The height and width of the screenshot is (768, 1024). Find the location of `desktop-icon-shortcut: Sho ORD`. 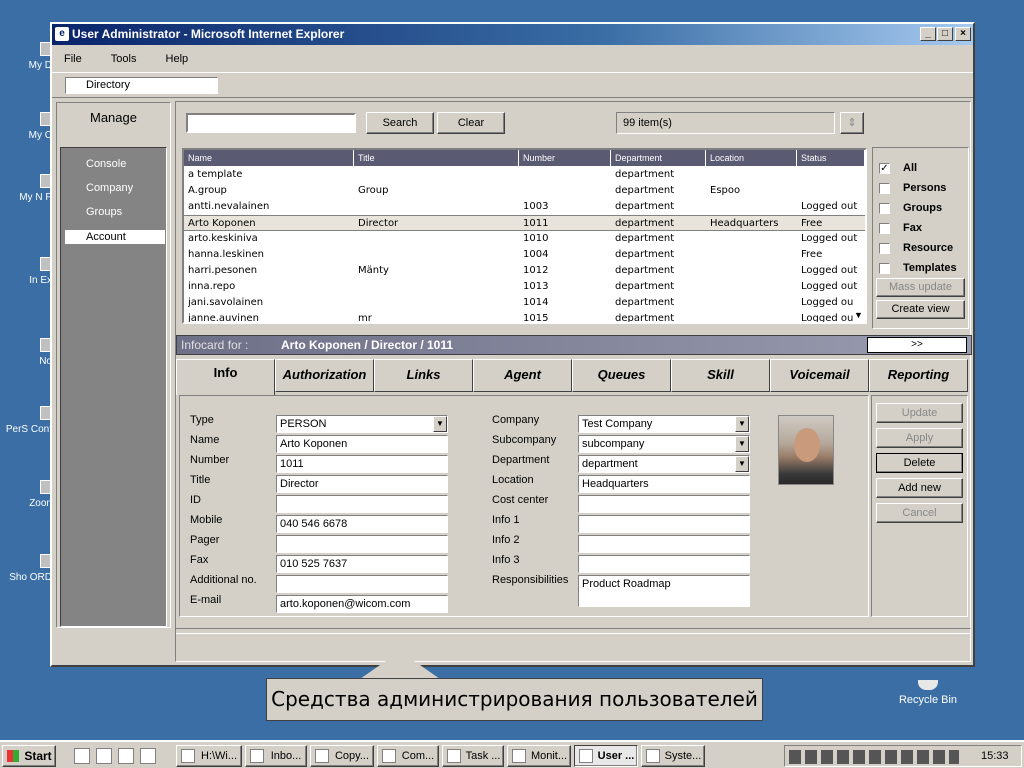

desktop-icon-shortcut: Sho ORD is located at coordinates (28, 568).